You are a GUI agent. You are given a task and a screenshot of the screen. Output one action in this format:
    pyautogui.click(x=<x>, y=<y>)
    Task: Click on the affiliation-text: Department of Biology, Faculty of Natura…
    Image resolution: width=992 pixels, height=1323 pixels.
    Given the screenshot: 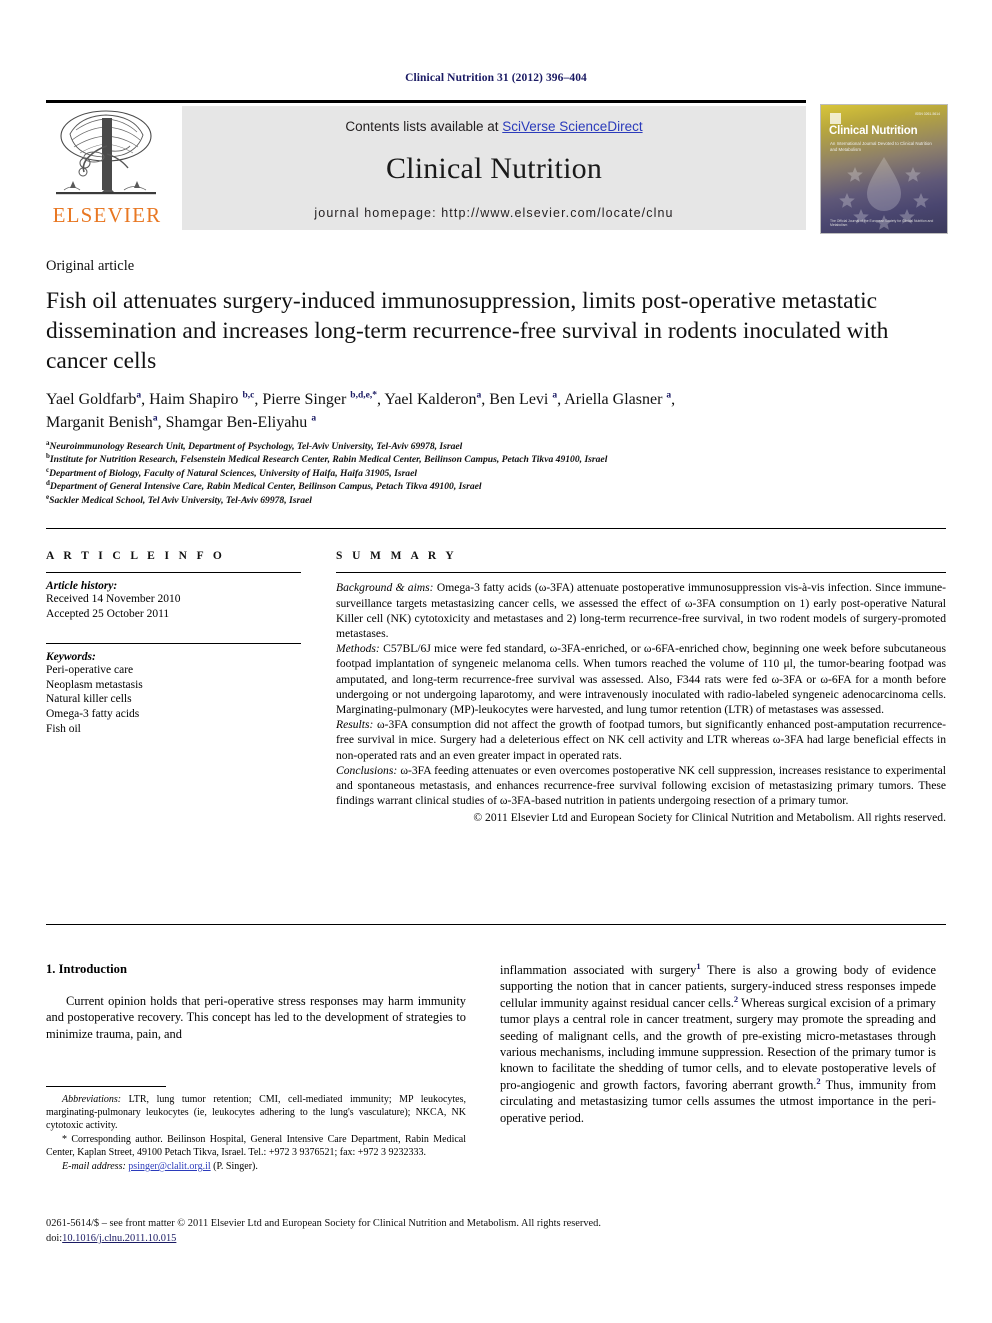 What is the action you would take?
    pyautogui.click(x=233, y=473)
    